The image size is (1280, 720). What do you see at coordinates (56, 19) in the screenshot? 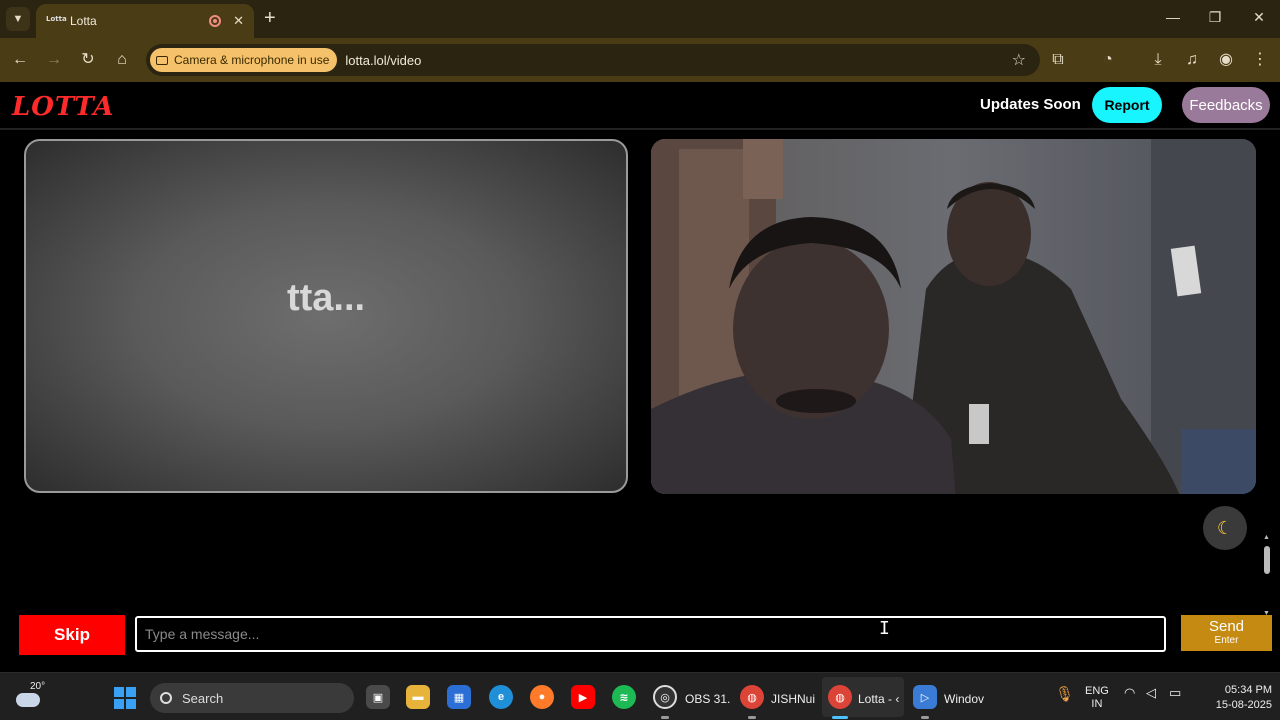
I see `tab-favicon-icon: Lotta` at bounding box center [56, 19].